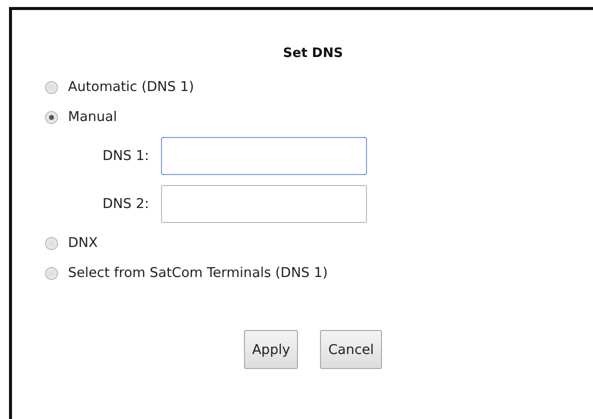  Describe the element at coordinates (83, 243) in the screenshot. I see `option-label: DNX` at that location.